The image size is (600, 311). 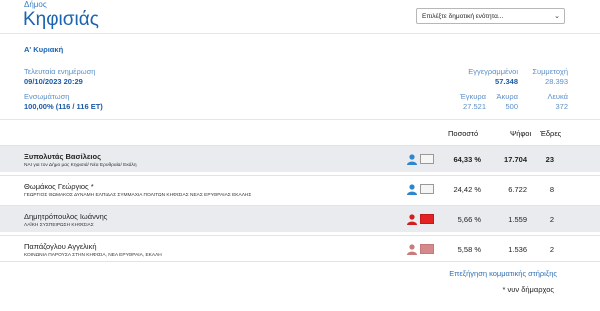 I want to click on candidate-votes: 17.704, so click(x=515, y=159).